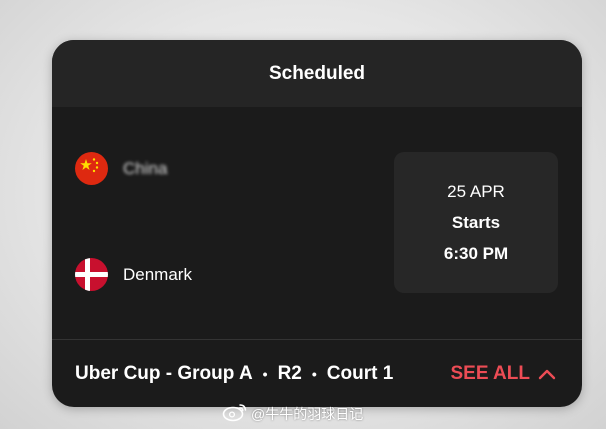 This screenshot has width=606, height=429. I want to click on competition-label: Uber Cup - Group A, so click(164, 373).